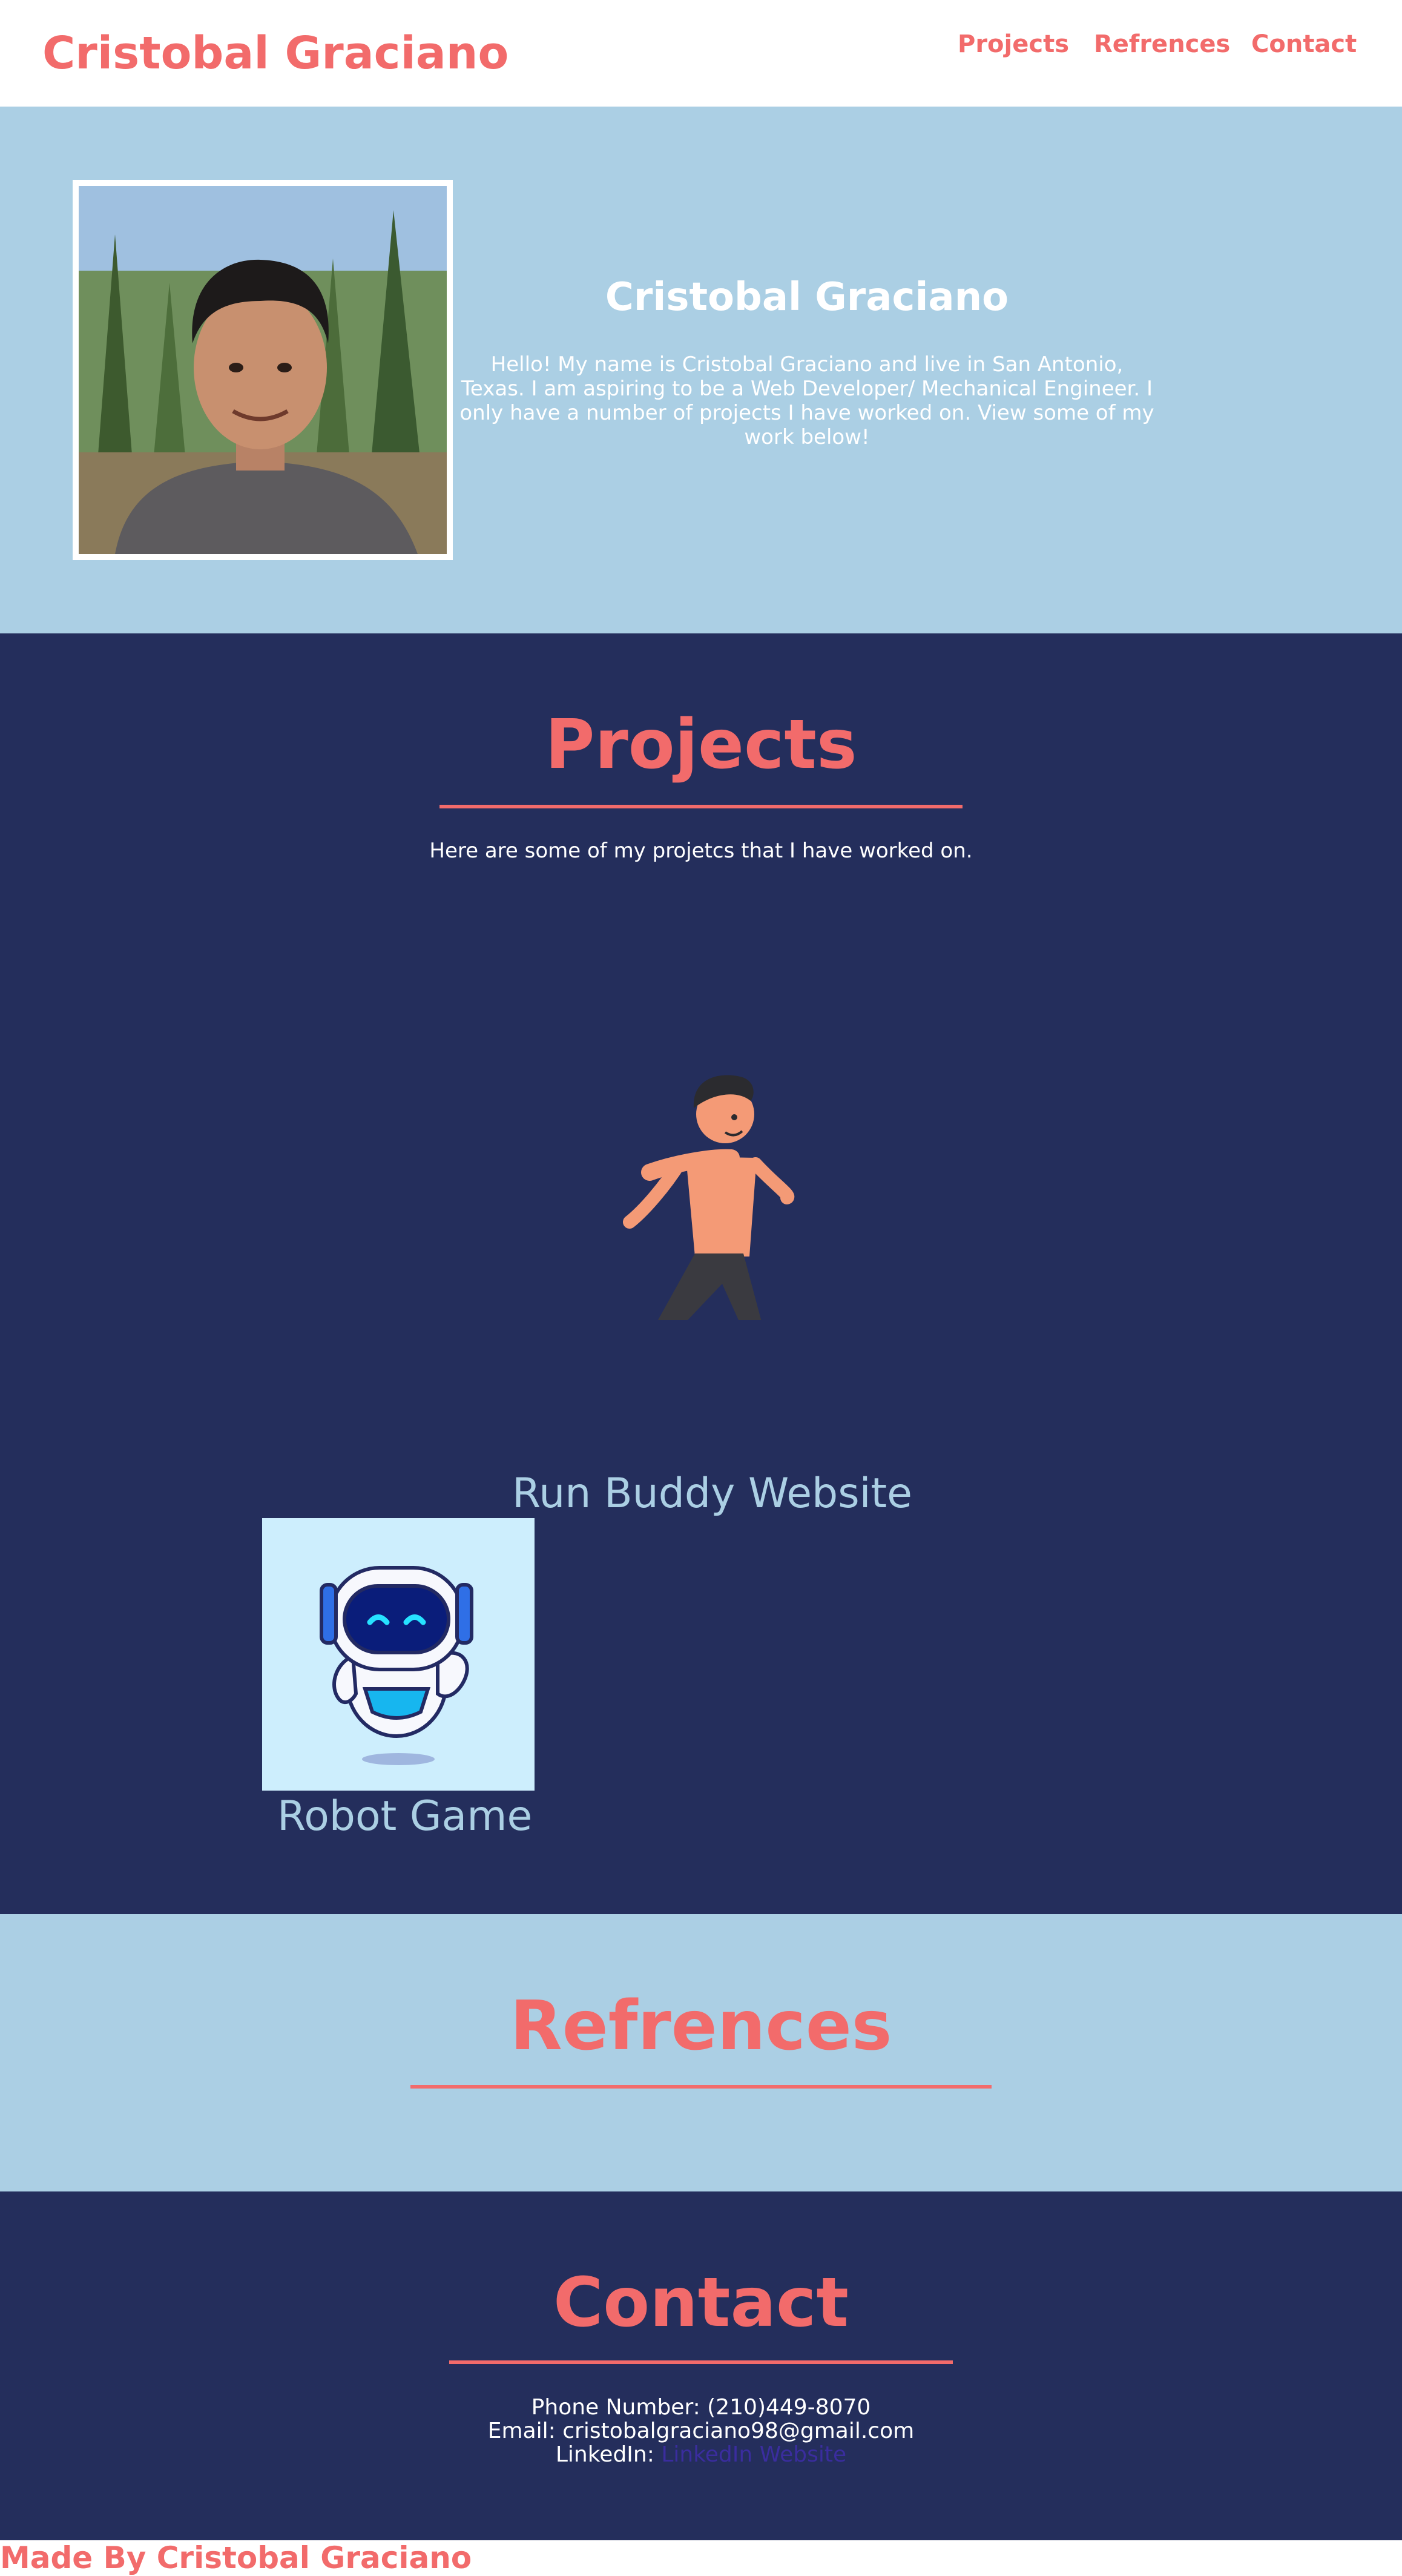 This screenshot has width=1402, height=2576. I want to click on profile-photo, so click(263, 370).